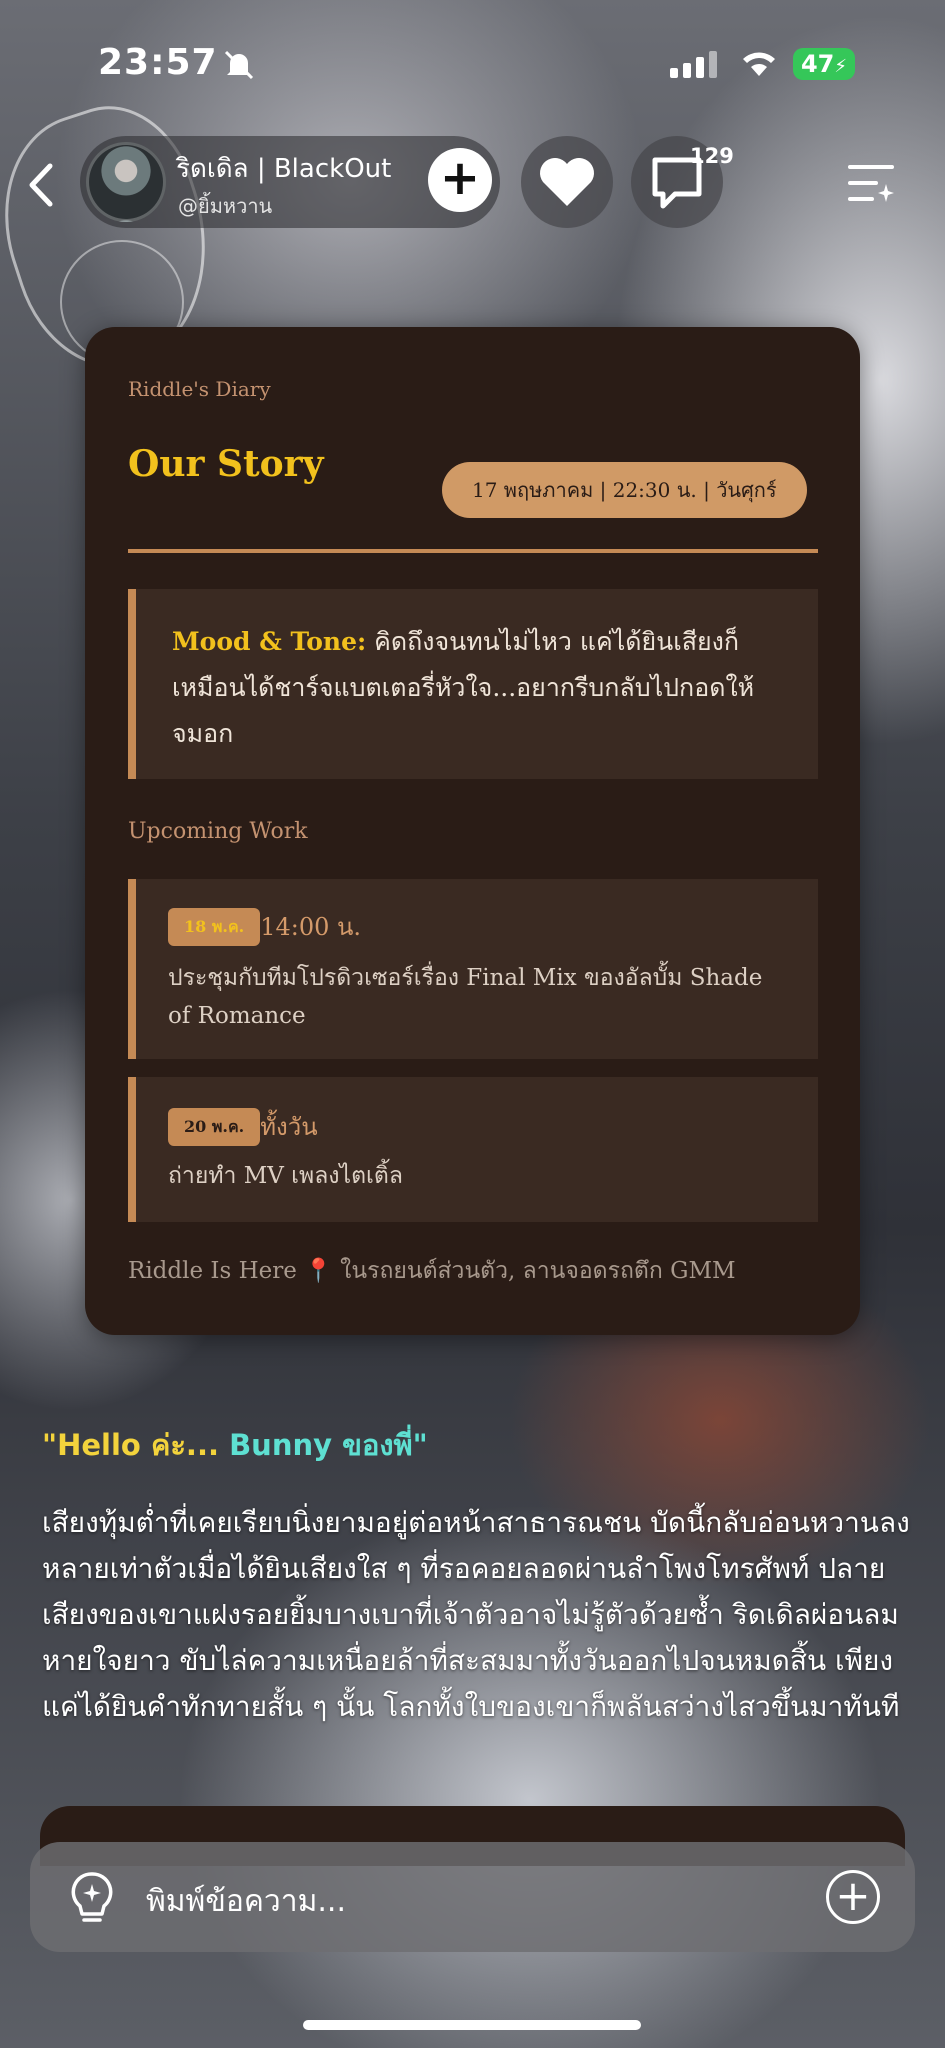 The image size is (945, 2048). What do you see at coordinates (693, 64) in the screenshot?
I see `cellular-signal-icon` at bounding box center [693, 64].